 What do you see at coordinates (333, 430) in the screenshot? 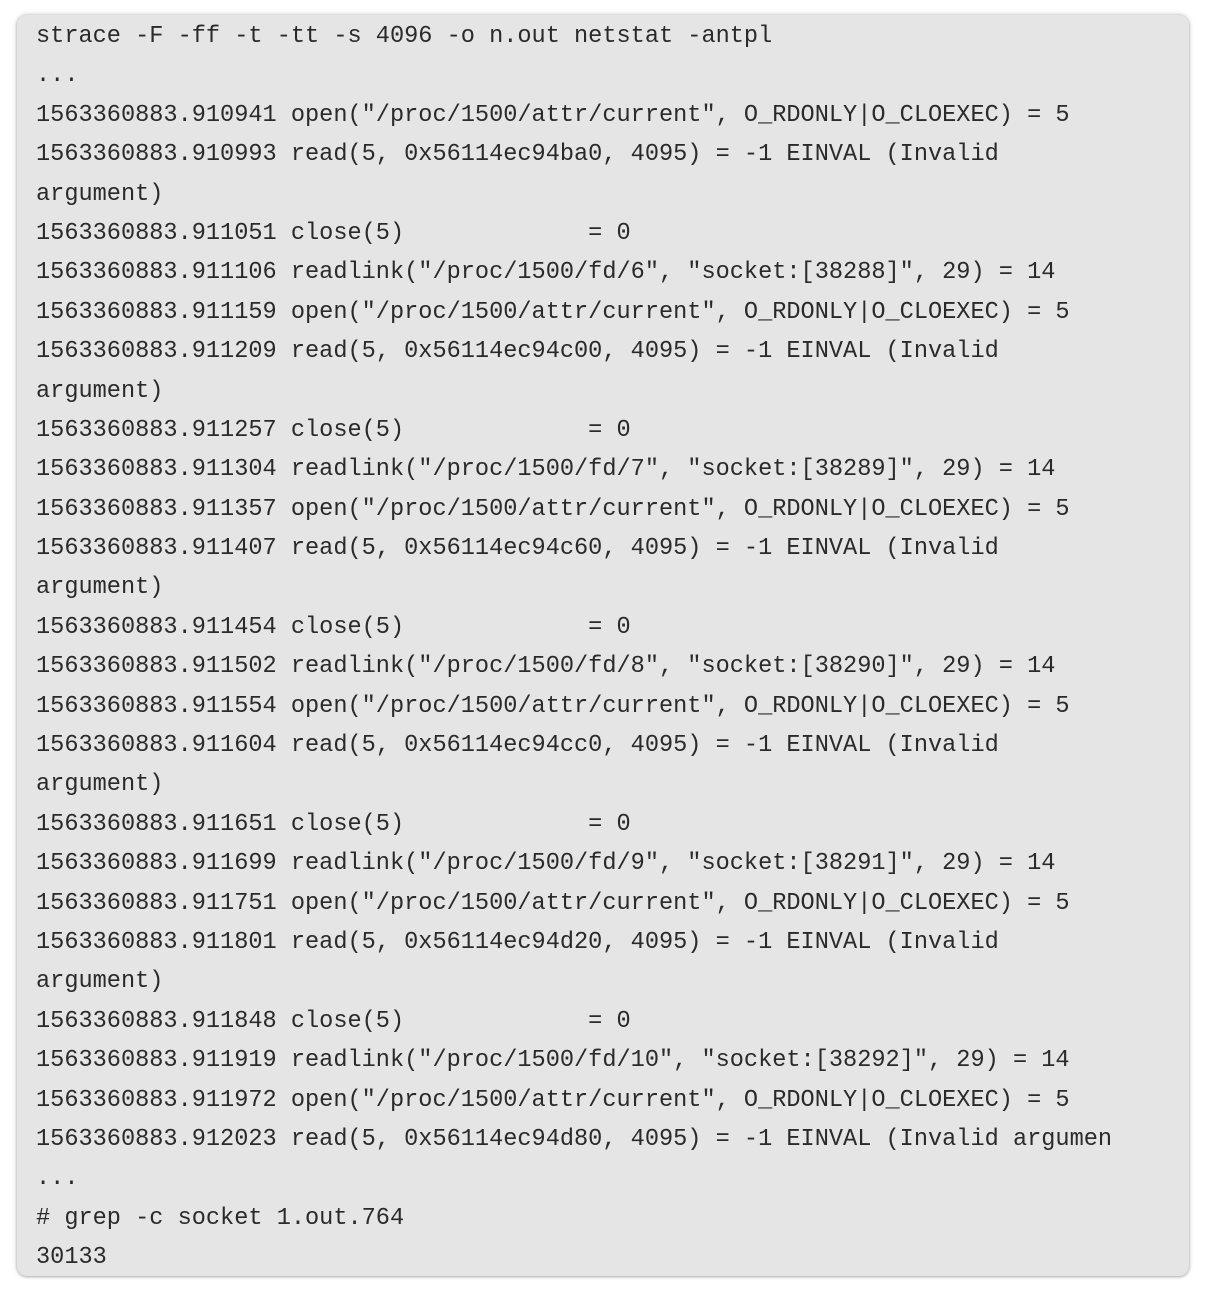
I see `output-line: 1563360883.911257 close(5) = 0` at bounding box center [333, 430].